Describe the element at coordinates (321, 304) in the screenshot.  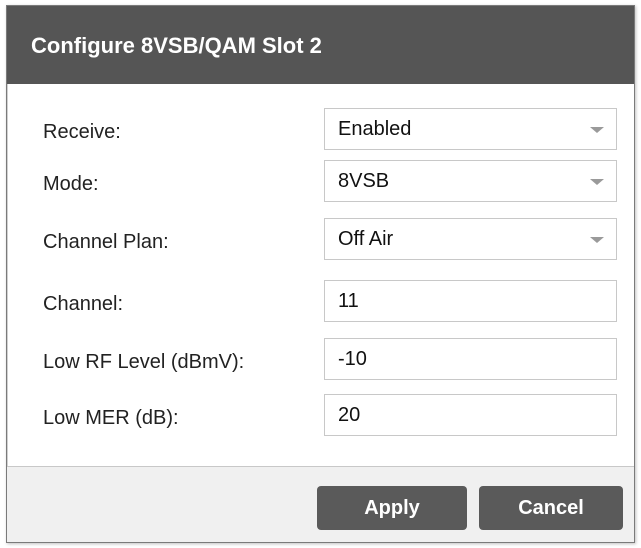
I see `channel-row: Channel: 11` at that location.